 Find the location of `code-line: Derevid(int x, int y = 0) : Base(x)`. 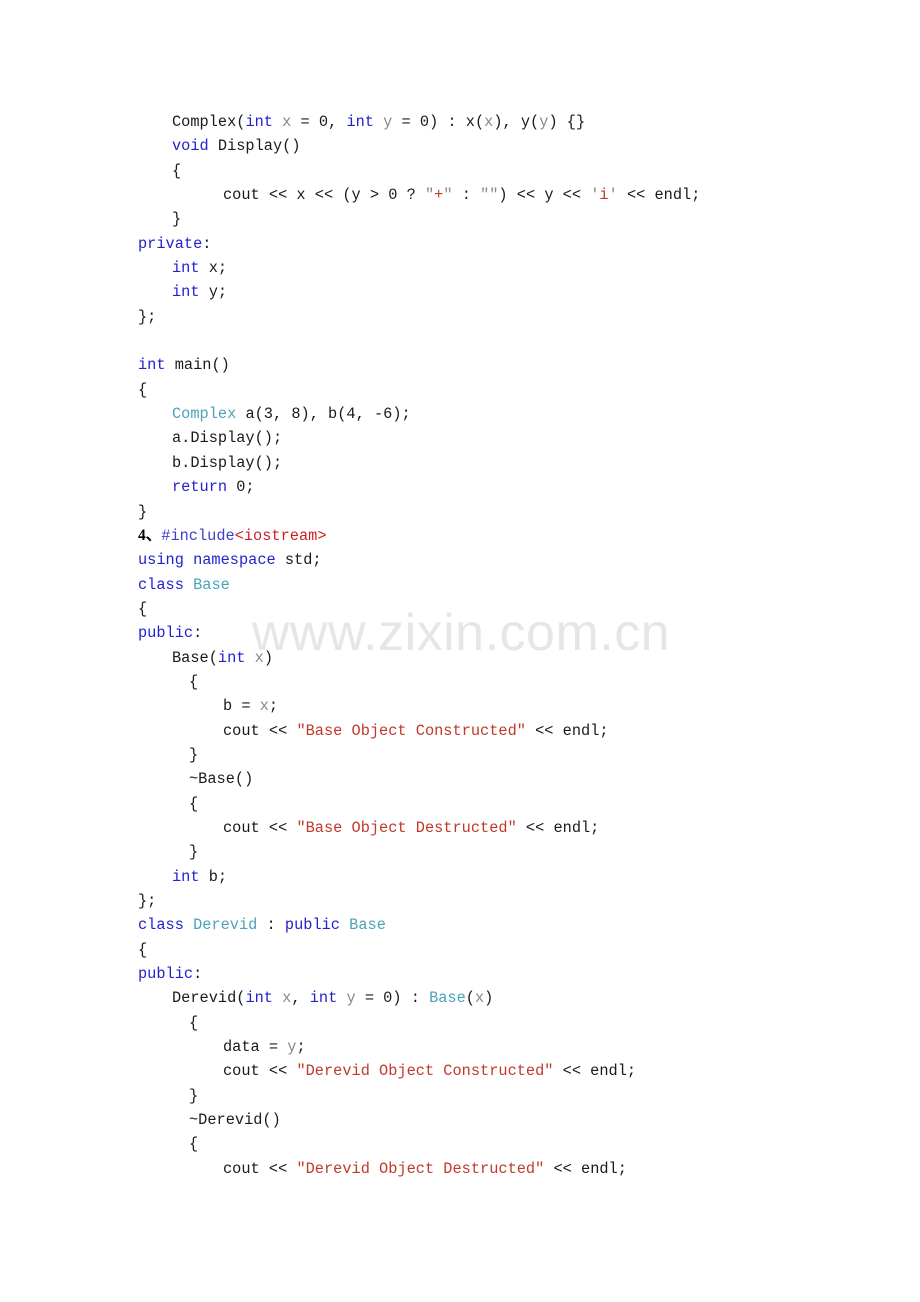

code-line: Derevid(int x, int y = 0) : Base(x) is located at coordinates (498, 998).